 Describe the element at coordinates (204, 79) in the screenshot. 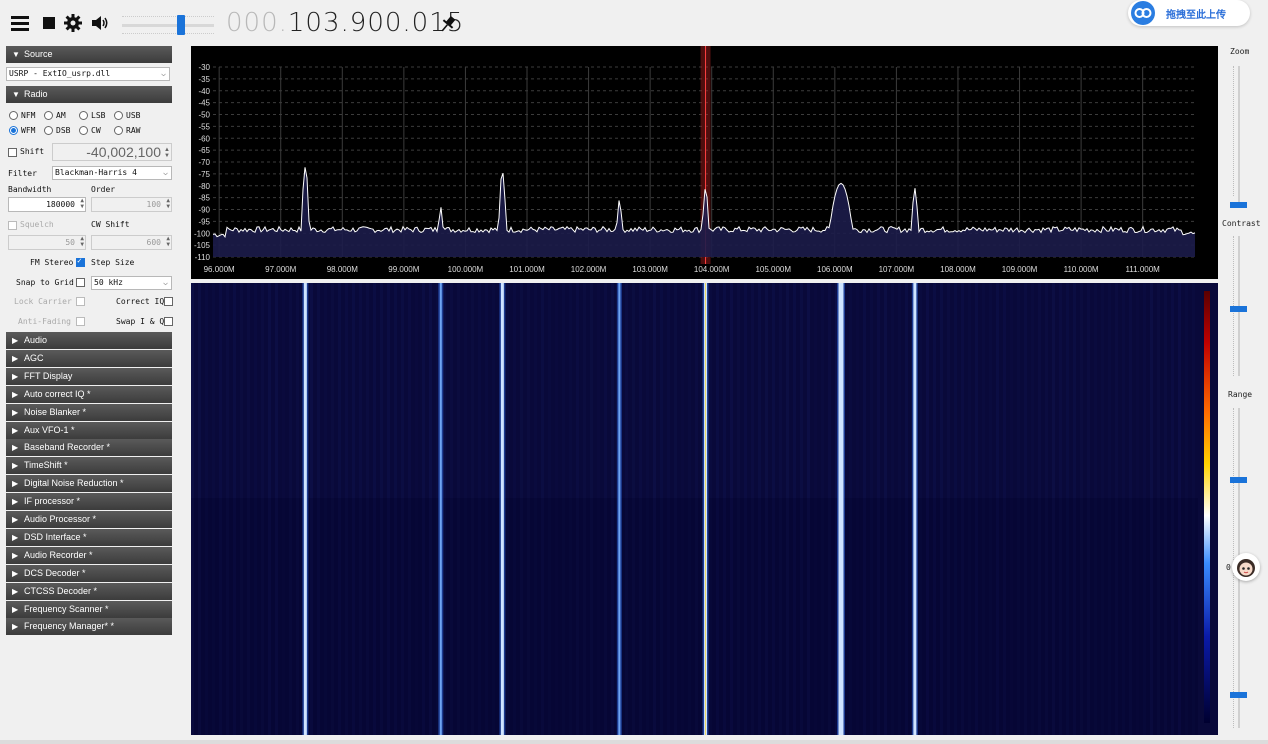

I see `db-tick-label: -35` at that location.